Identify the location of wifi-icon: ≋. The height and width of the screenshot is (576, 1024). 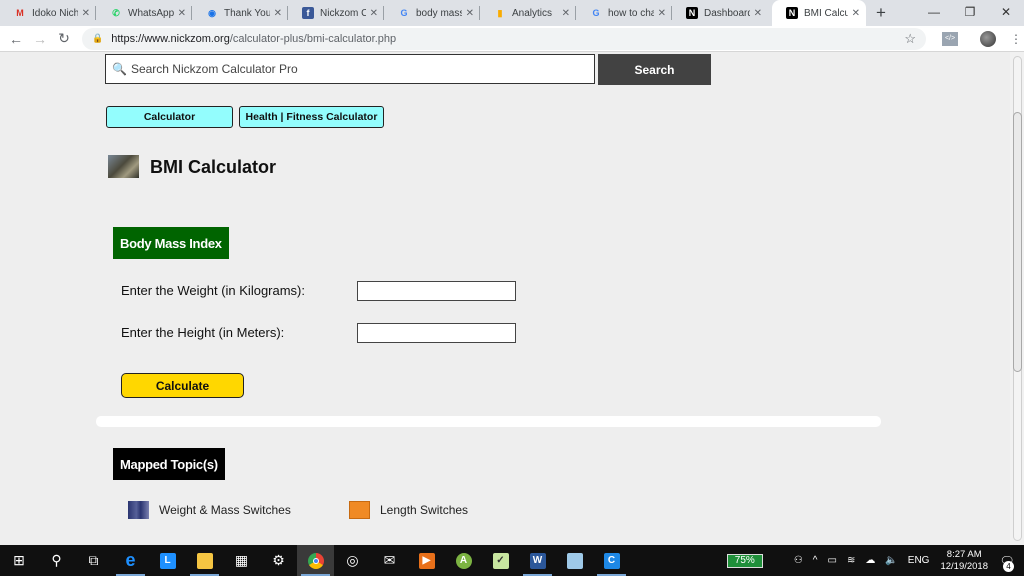
(851, 560).